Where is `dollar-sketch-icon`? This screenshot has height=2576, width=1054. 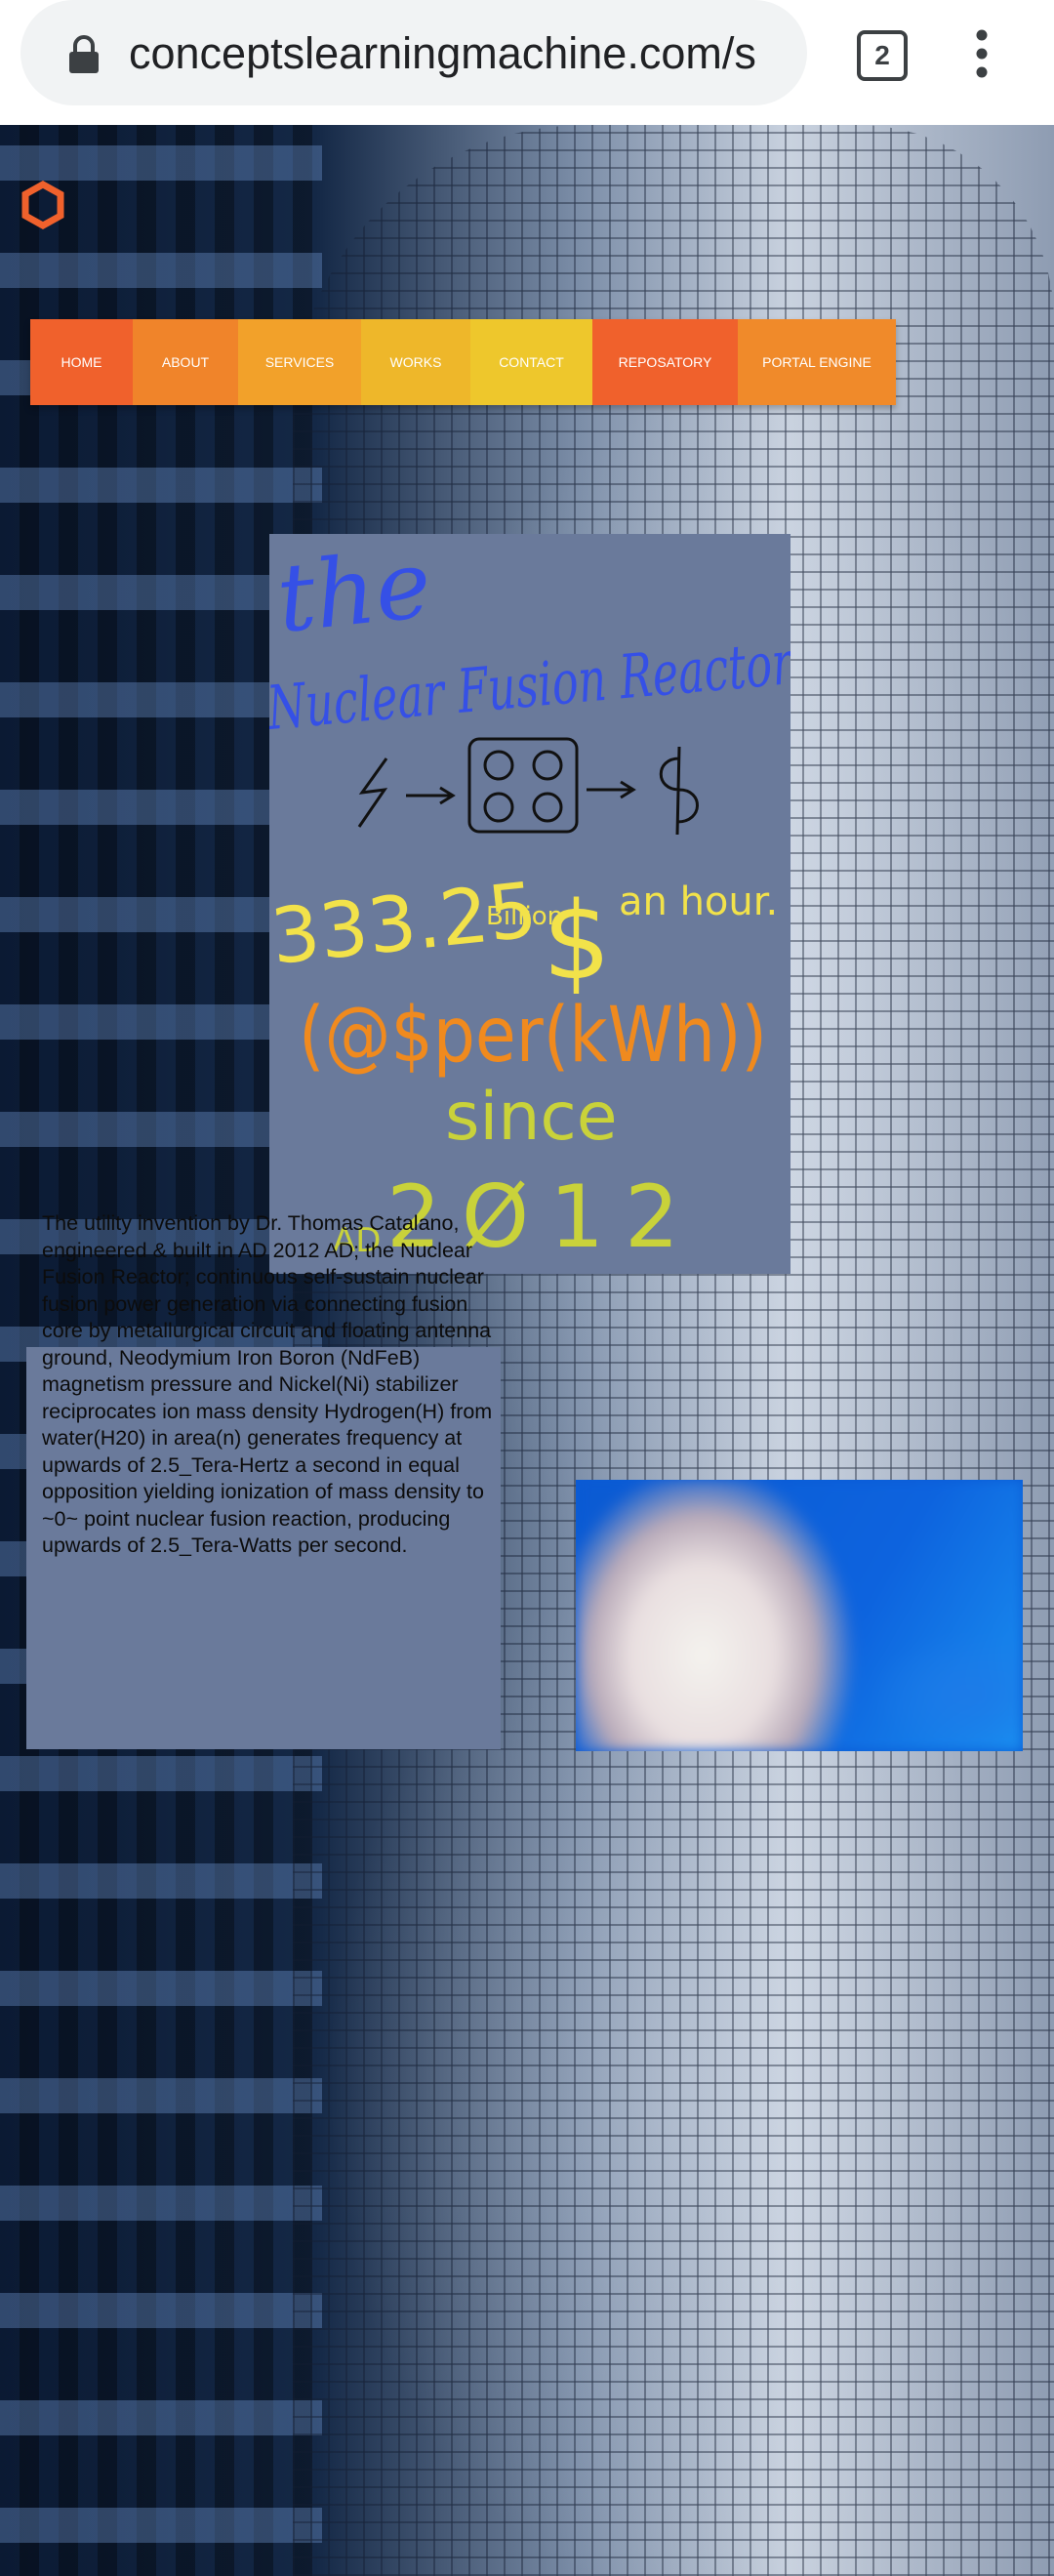 dollar-sketch-icon is located at coordinates (679, 791).